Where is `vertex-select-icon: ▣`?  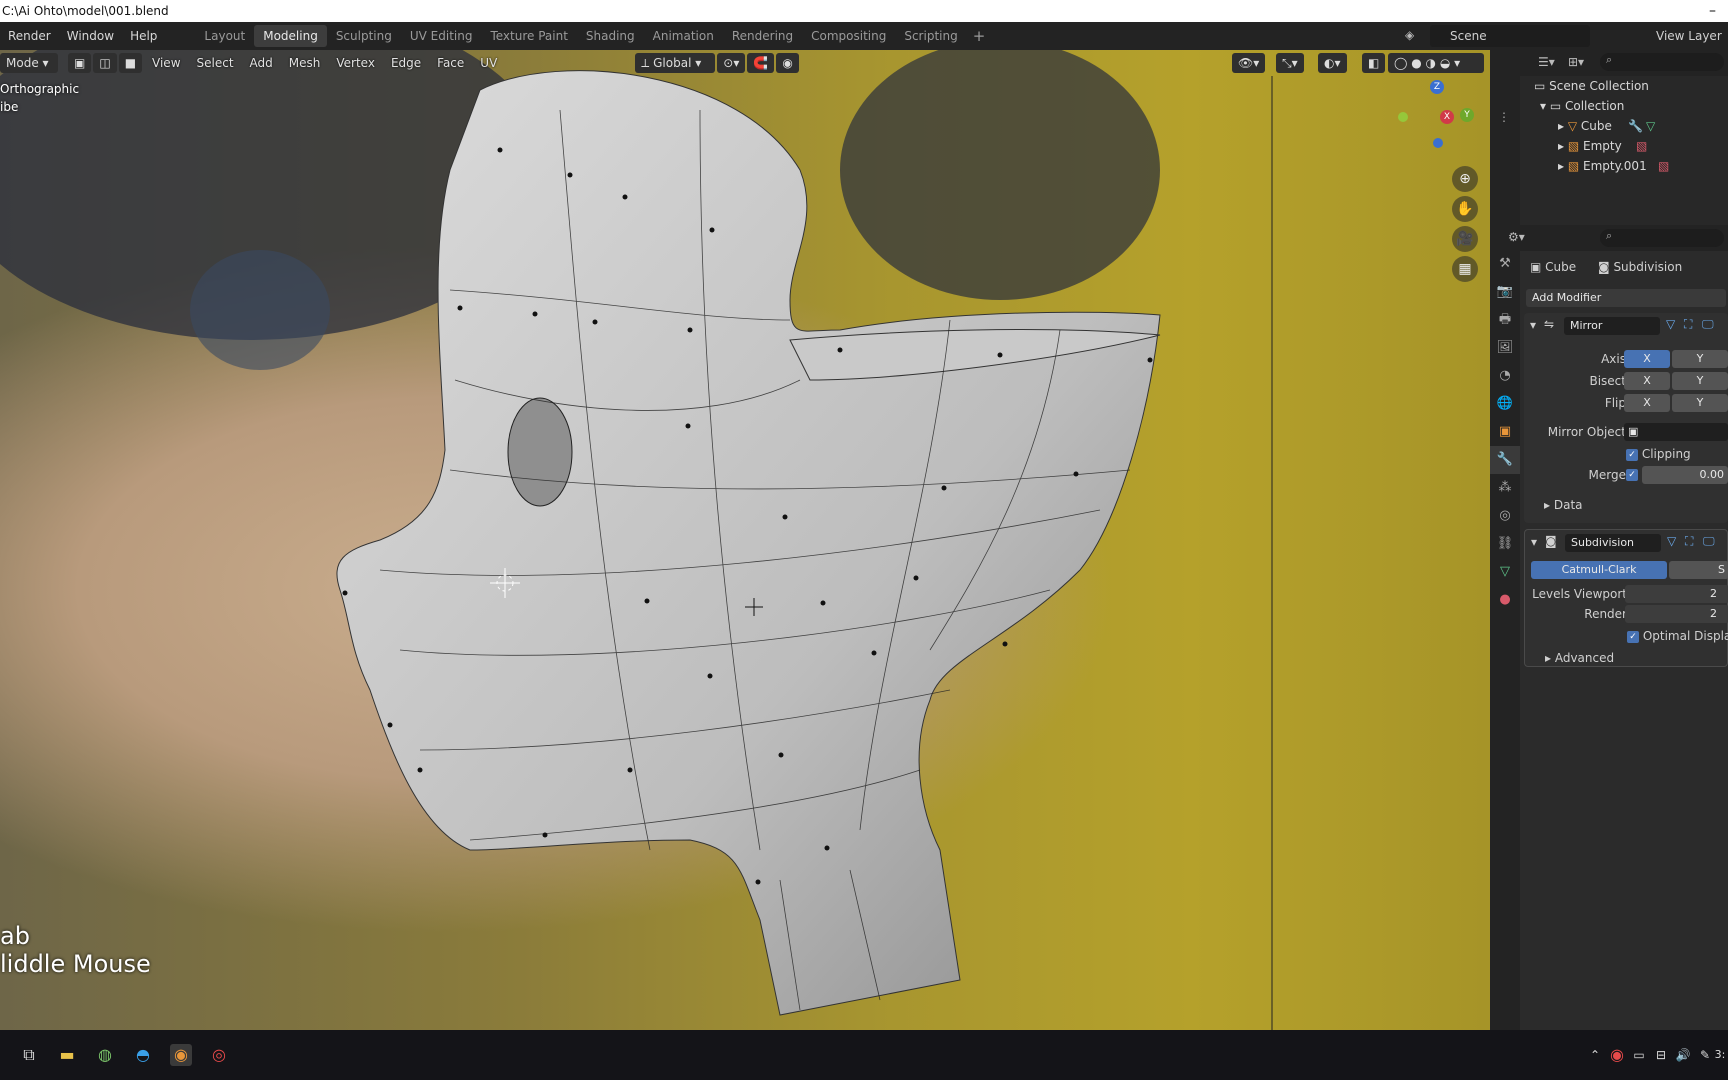 vertex-select-icon: ▣ is located at coordinates (80, 63).